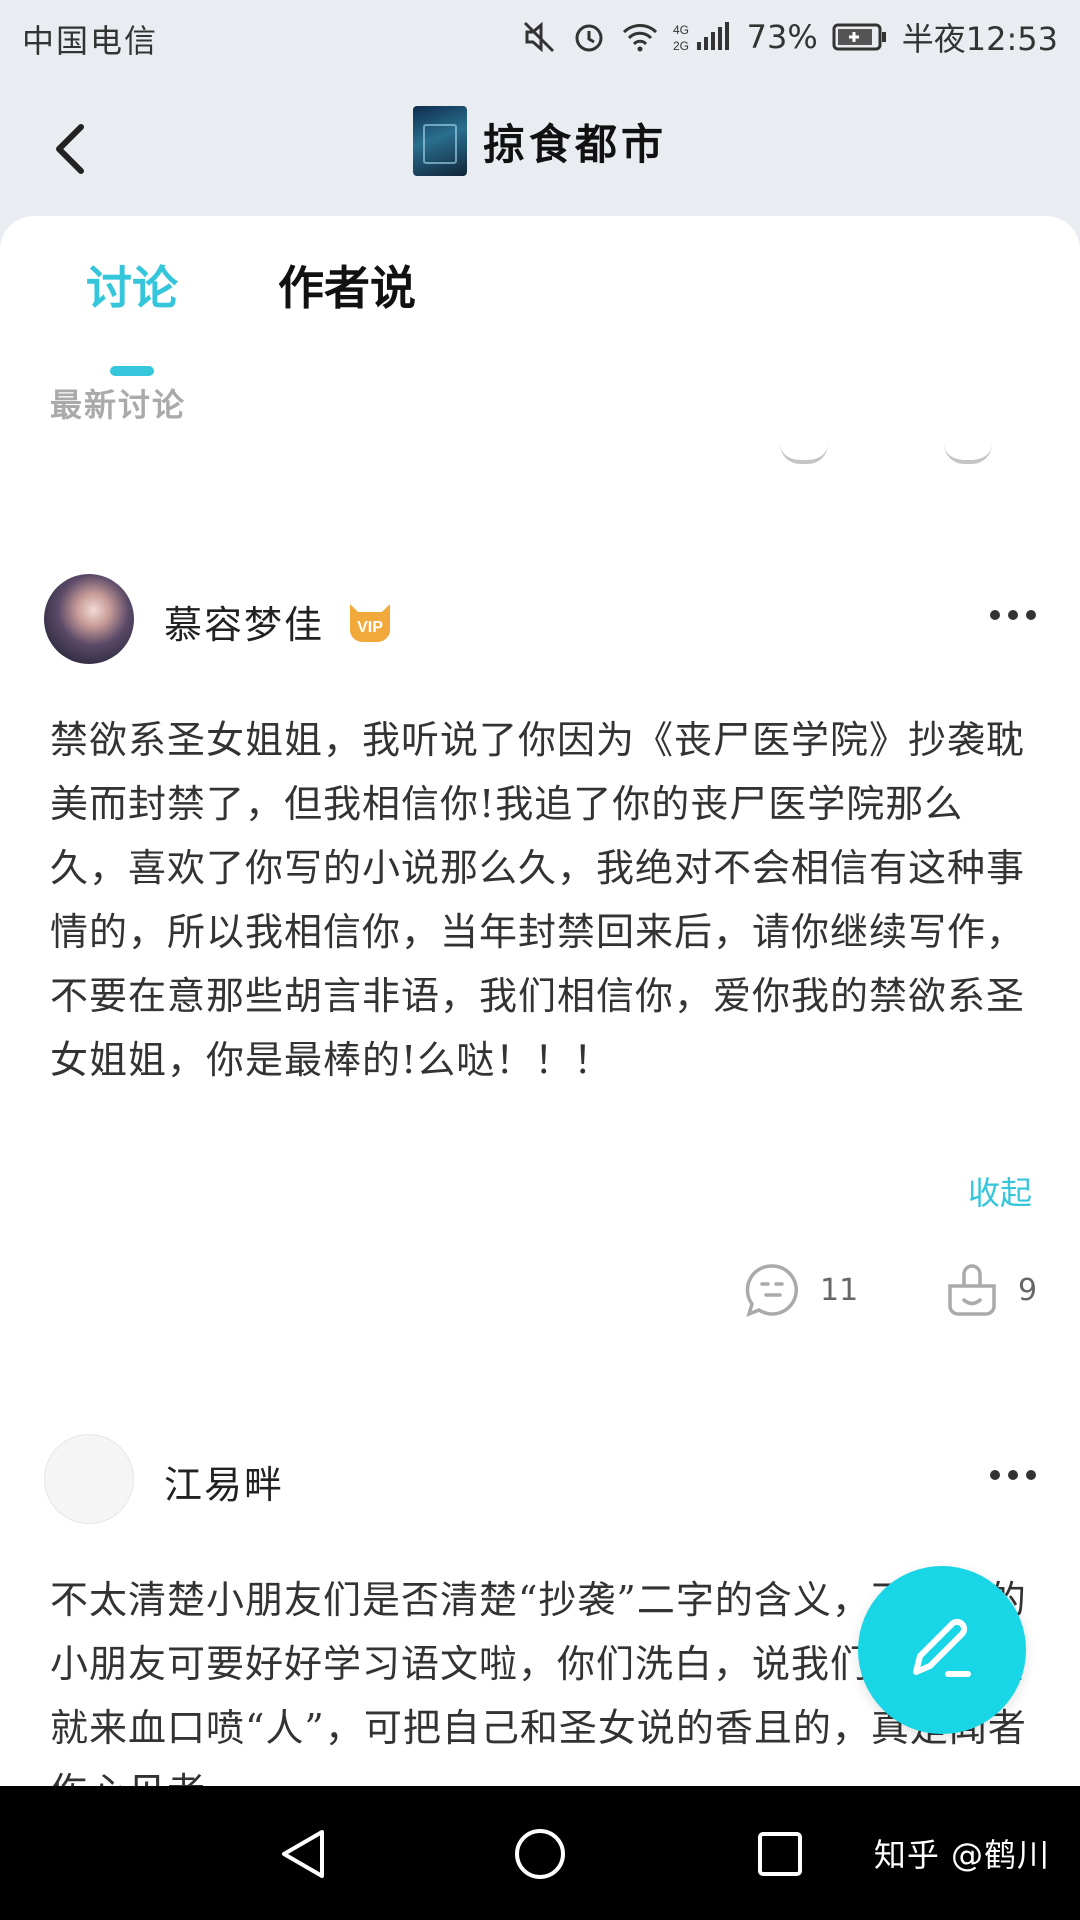  I want to click on triangle-back-icon, so click(303, 1854).